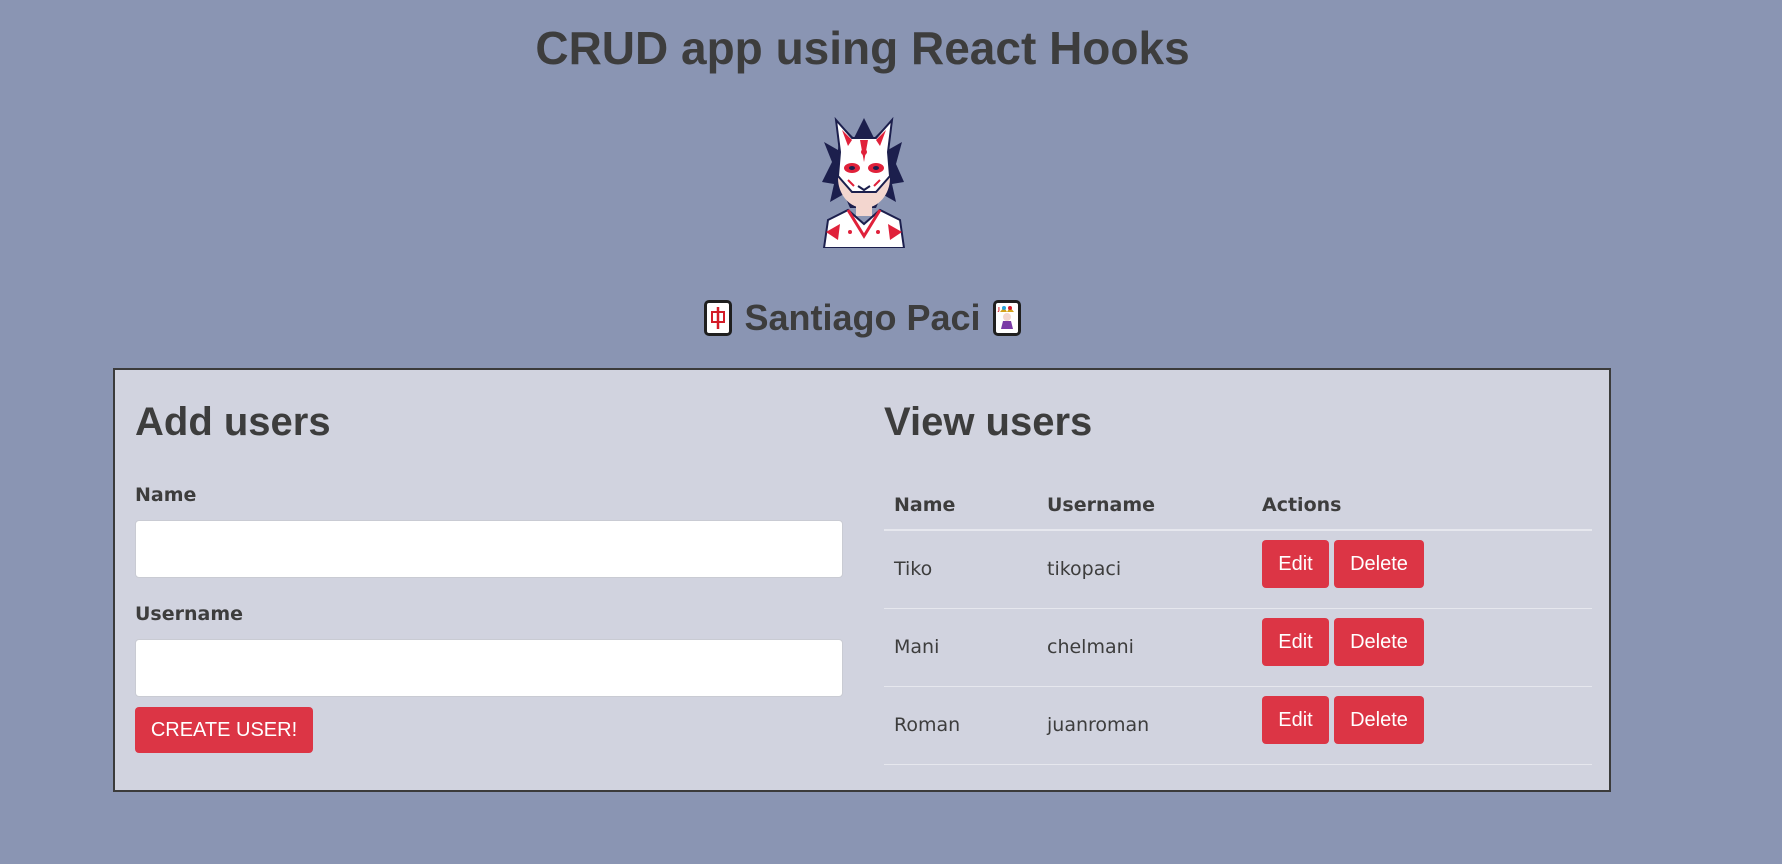  Describe the element at coordinates (1238, 530) in the screenshot. I see `table-header-divider` at that location.